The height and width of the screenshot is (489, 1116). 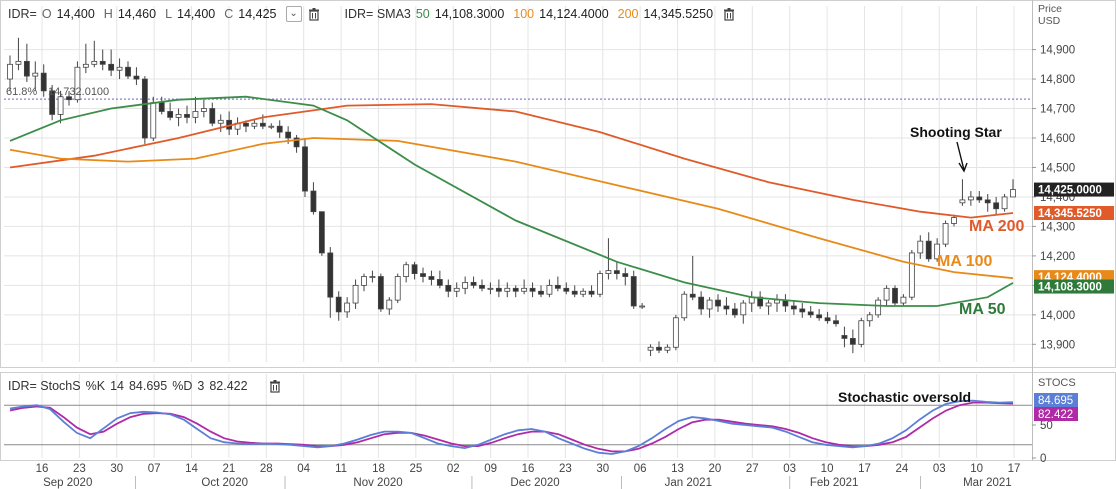 What do you see at coordinates (1057, 345) in the screenshot?
I see `price-tick-label: 13,900` at bounding box center [1057, 345].